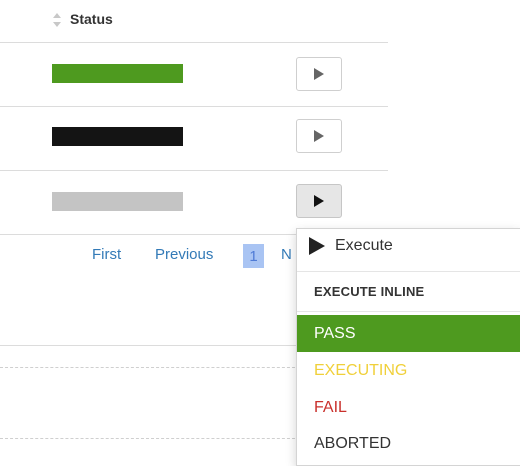  Describe the element at coordinates (184, 254) in the screenshot. I see `pagination-previous: Previous` at that location.